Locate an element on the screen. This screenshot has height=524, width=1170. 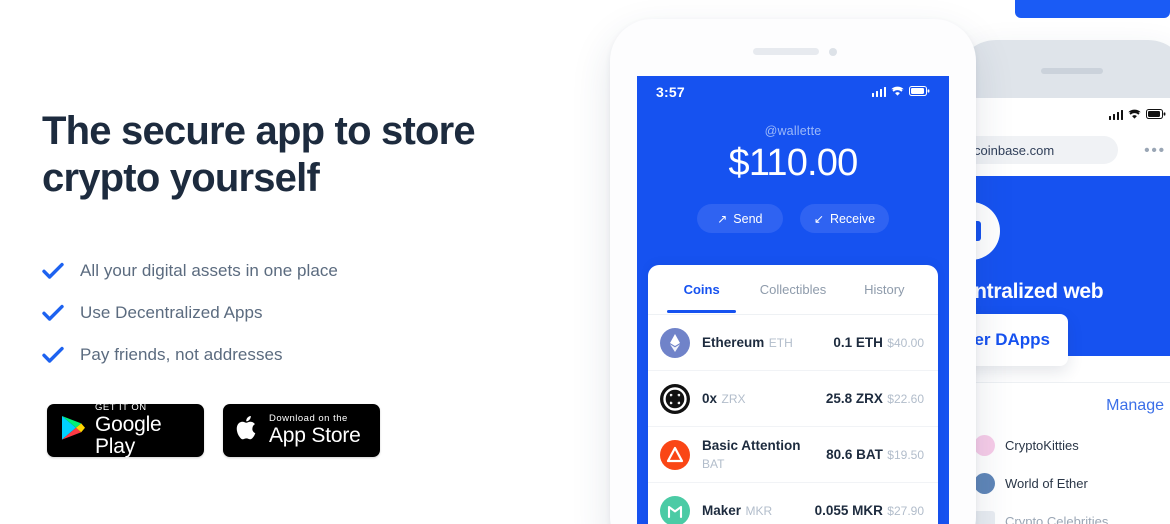
list-item: 0x ZRX 25.8 ZRX $22.60 is located at coordinates (793, 399).